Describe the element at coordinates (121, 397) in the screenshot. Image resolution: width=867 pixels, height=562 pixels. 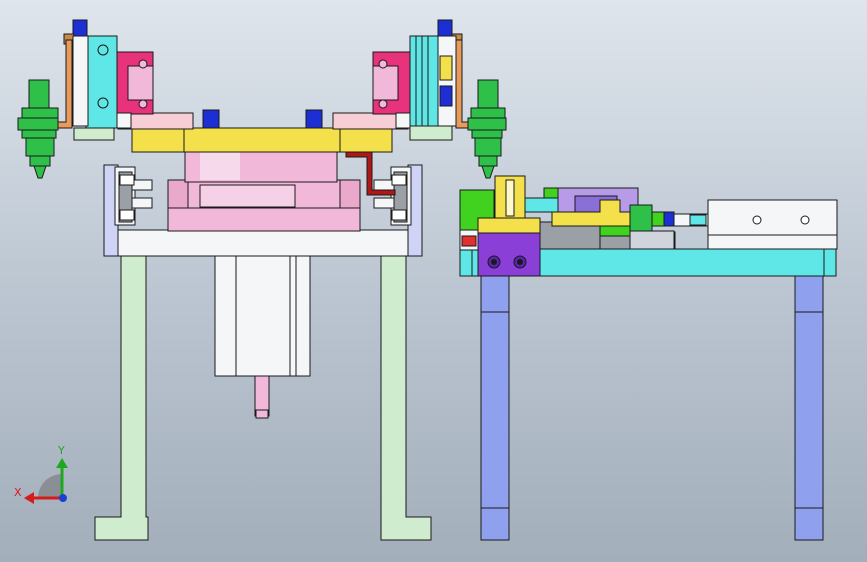
I see `left-support-leg` at that location.